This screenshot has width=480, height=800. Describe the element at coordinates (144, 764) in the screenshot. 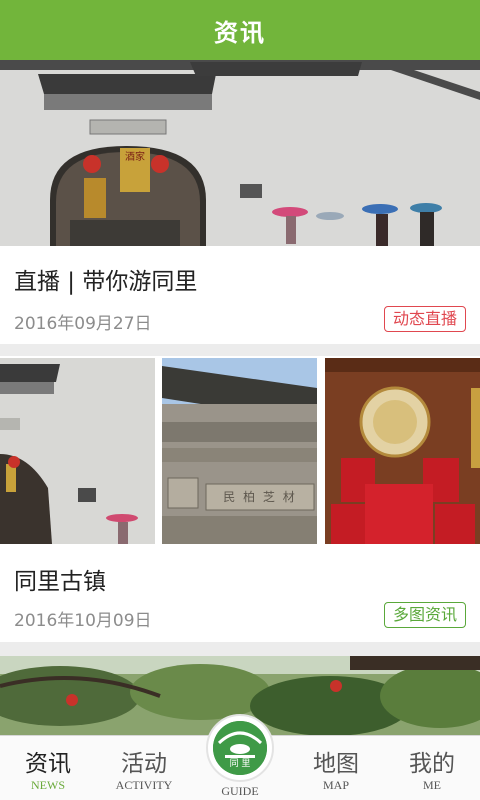

I see `tab-activity-label: 活动` at that location.